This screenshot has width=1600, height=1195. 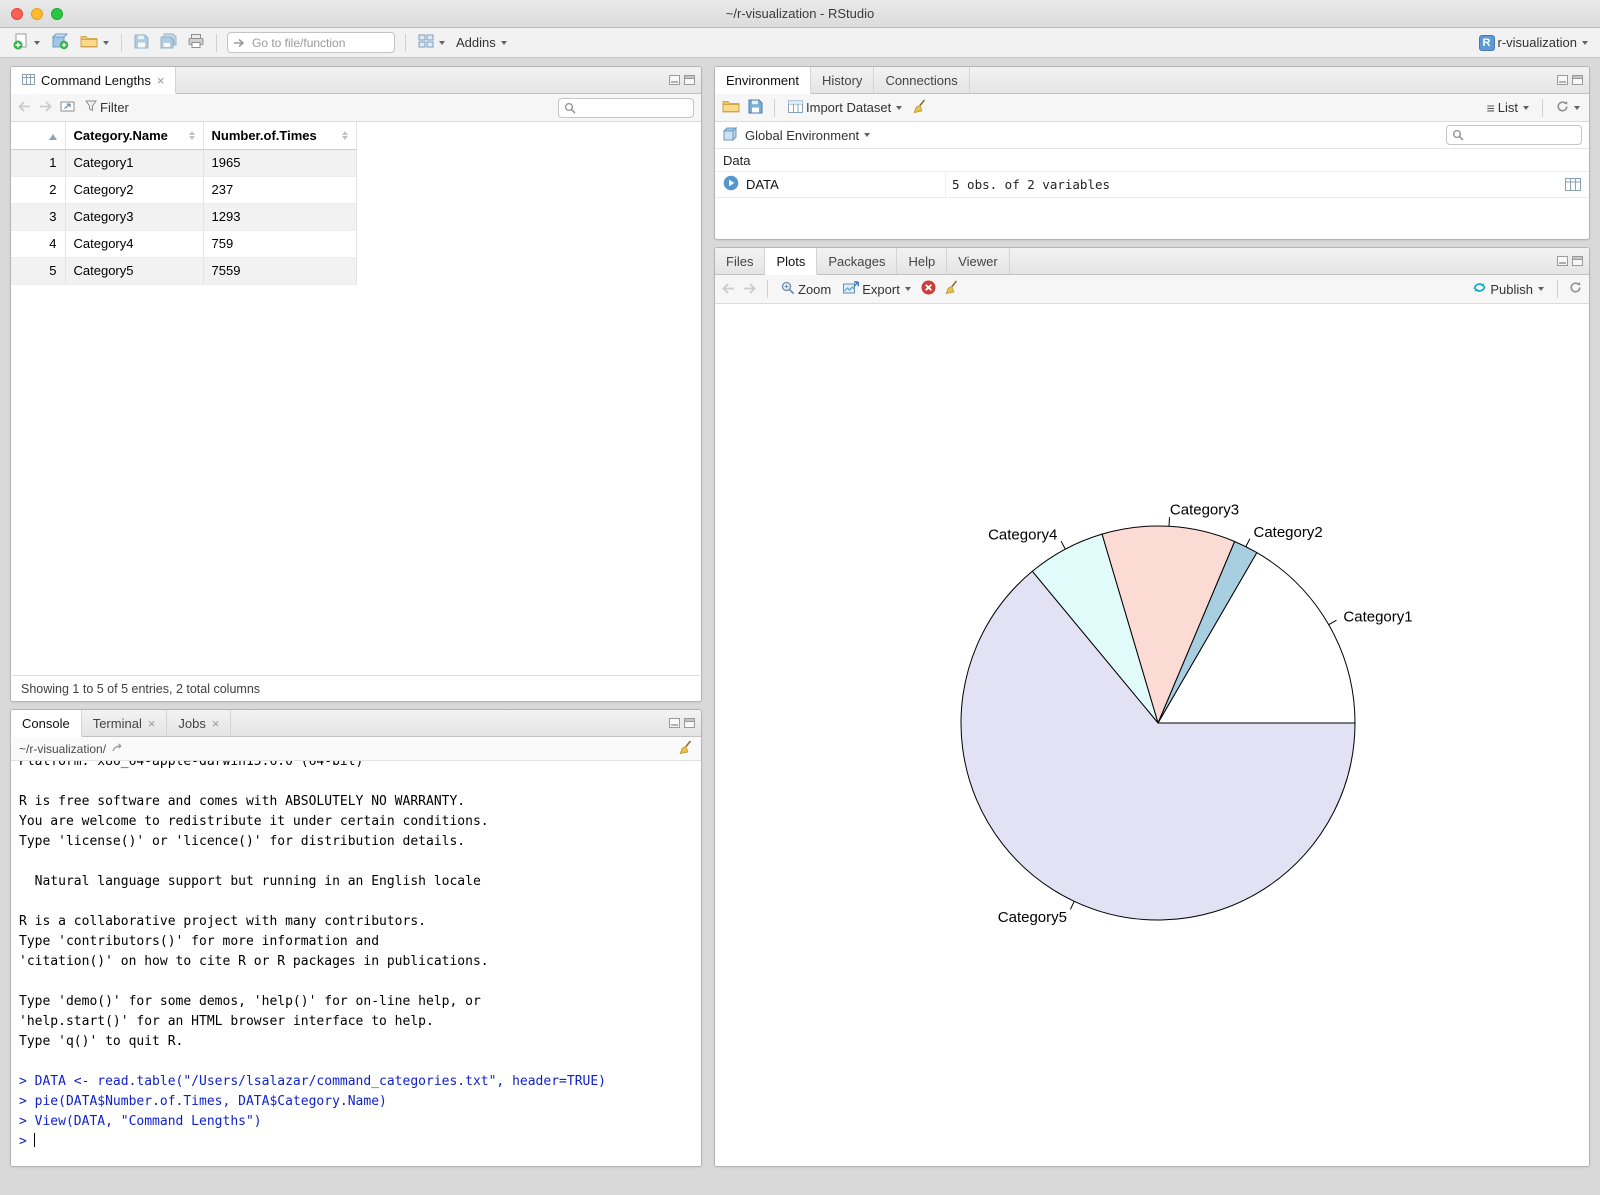 I want to click on export-plot-button: Export, so click(x=877, y=289).